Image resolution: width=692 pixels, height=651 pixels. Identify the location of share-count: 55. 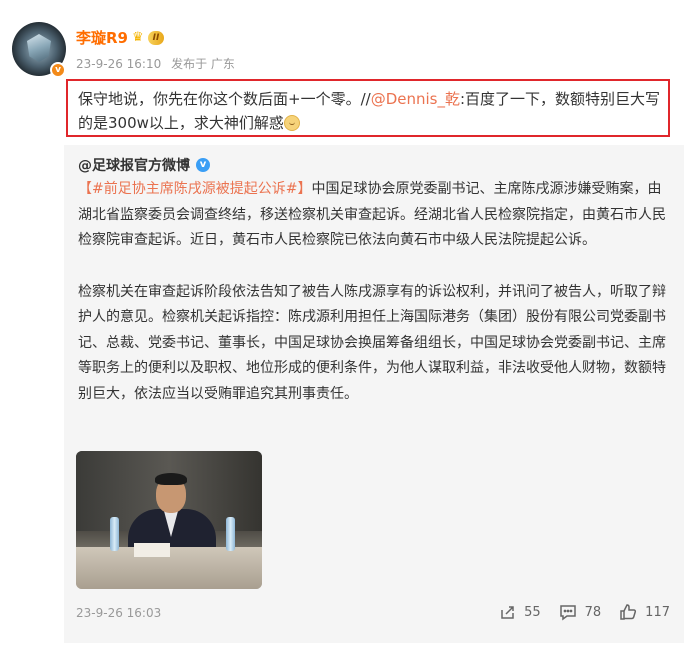
(532, 612).